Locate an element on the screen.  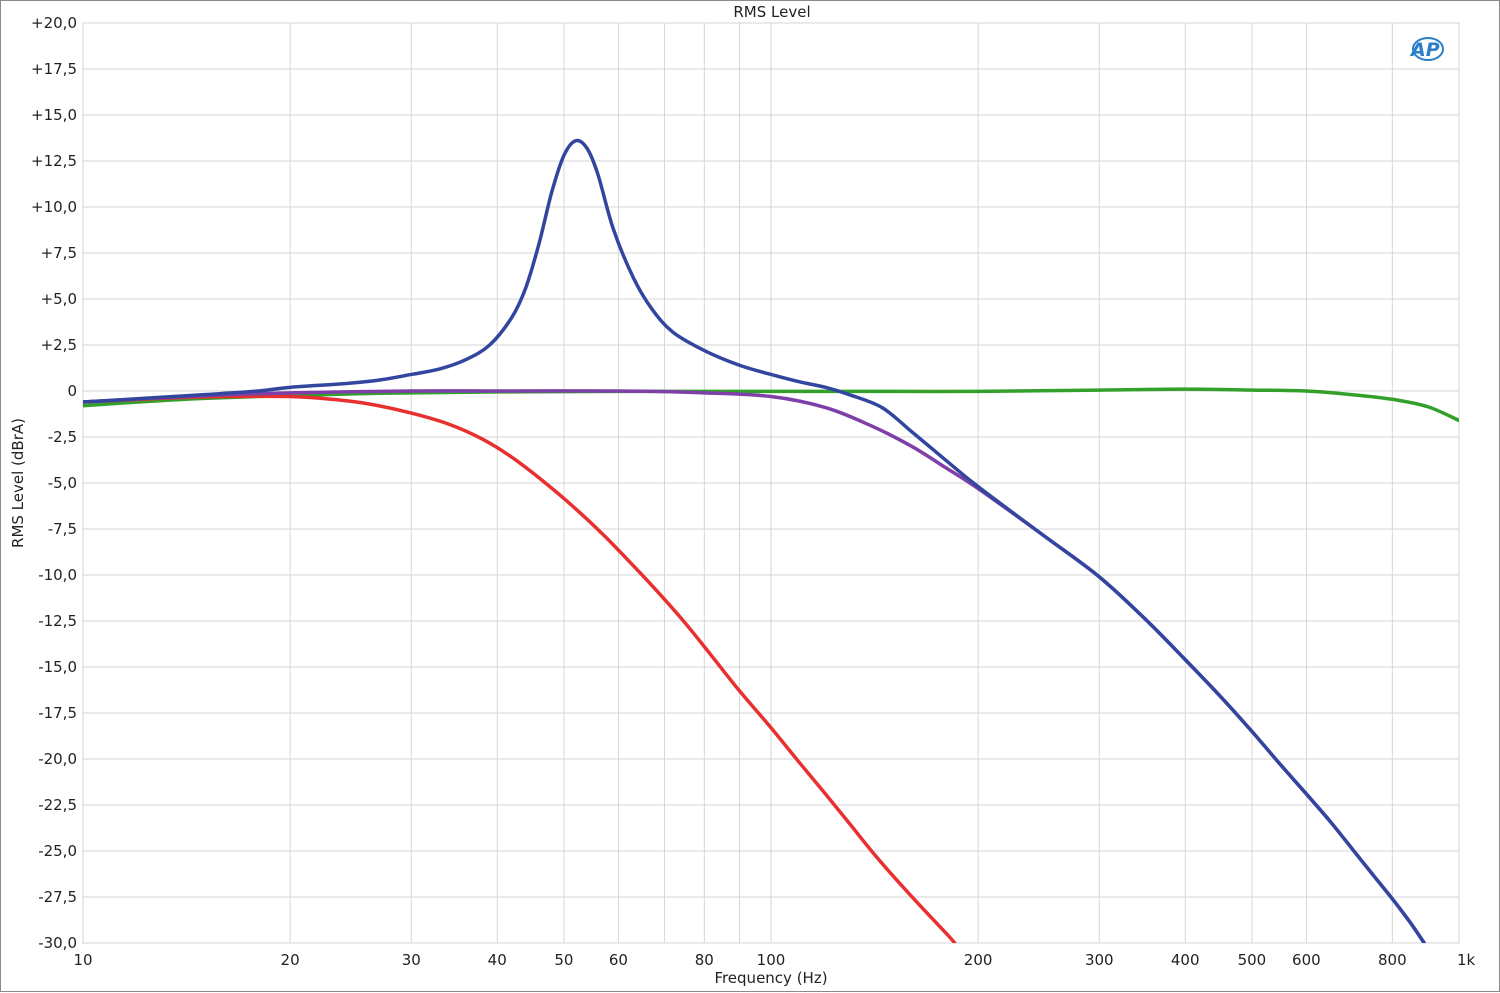
x-tick-label: 20 is located at coordinates (290, 960).